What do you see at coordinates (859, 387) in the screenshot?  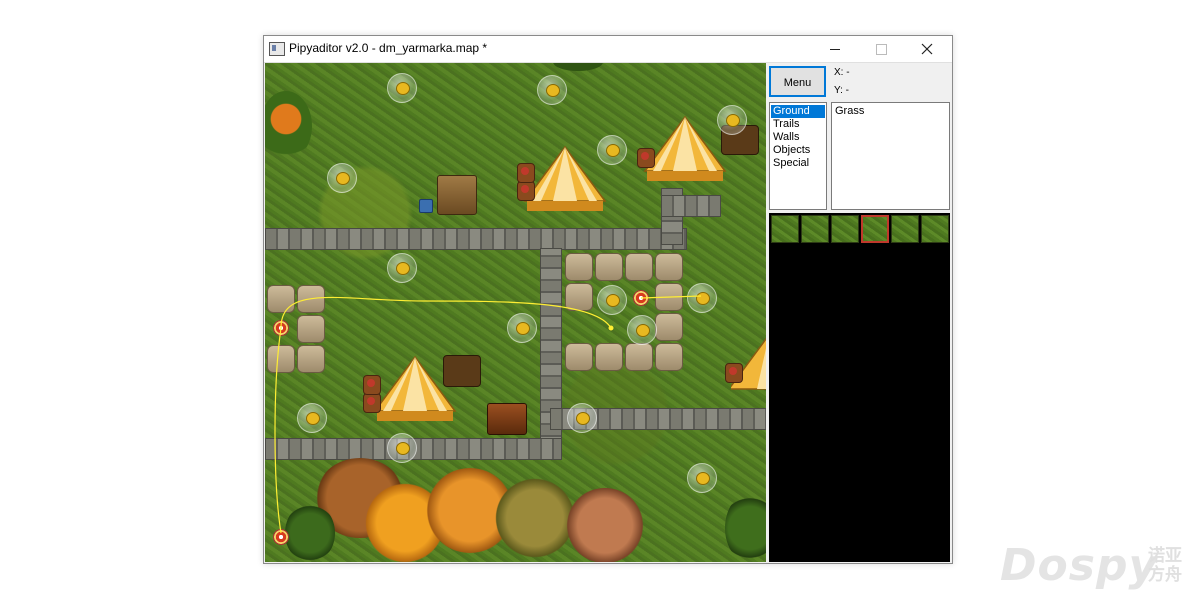 I see `tile-palette` at bounding box center [859, 387].